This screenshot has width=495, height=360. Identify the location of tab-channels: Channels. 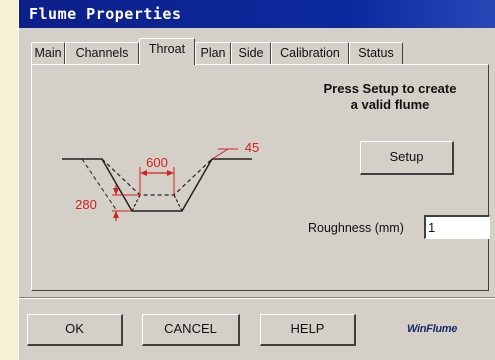
(102, 53).